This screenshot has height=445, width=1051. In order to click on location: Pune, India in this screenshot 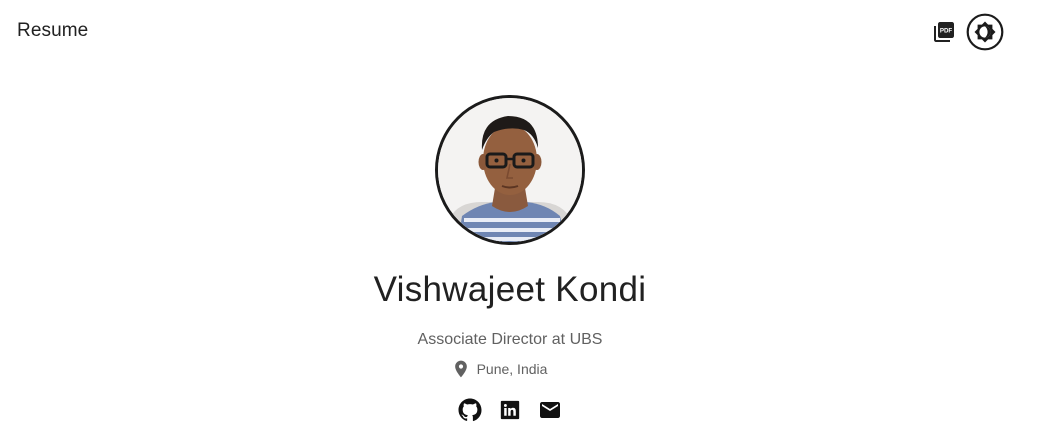, I will do `click(501, 369)`.